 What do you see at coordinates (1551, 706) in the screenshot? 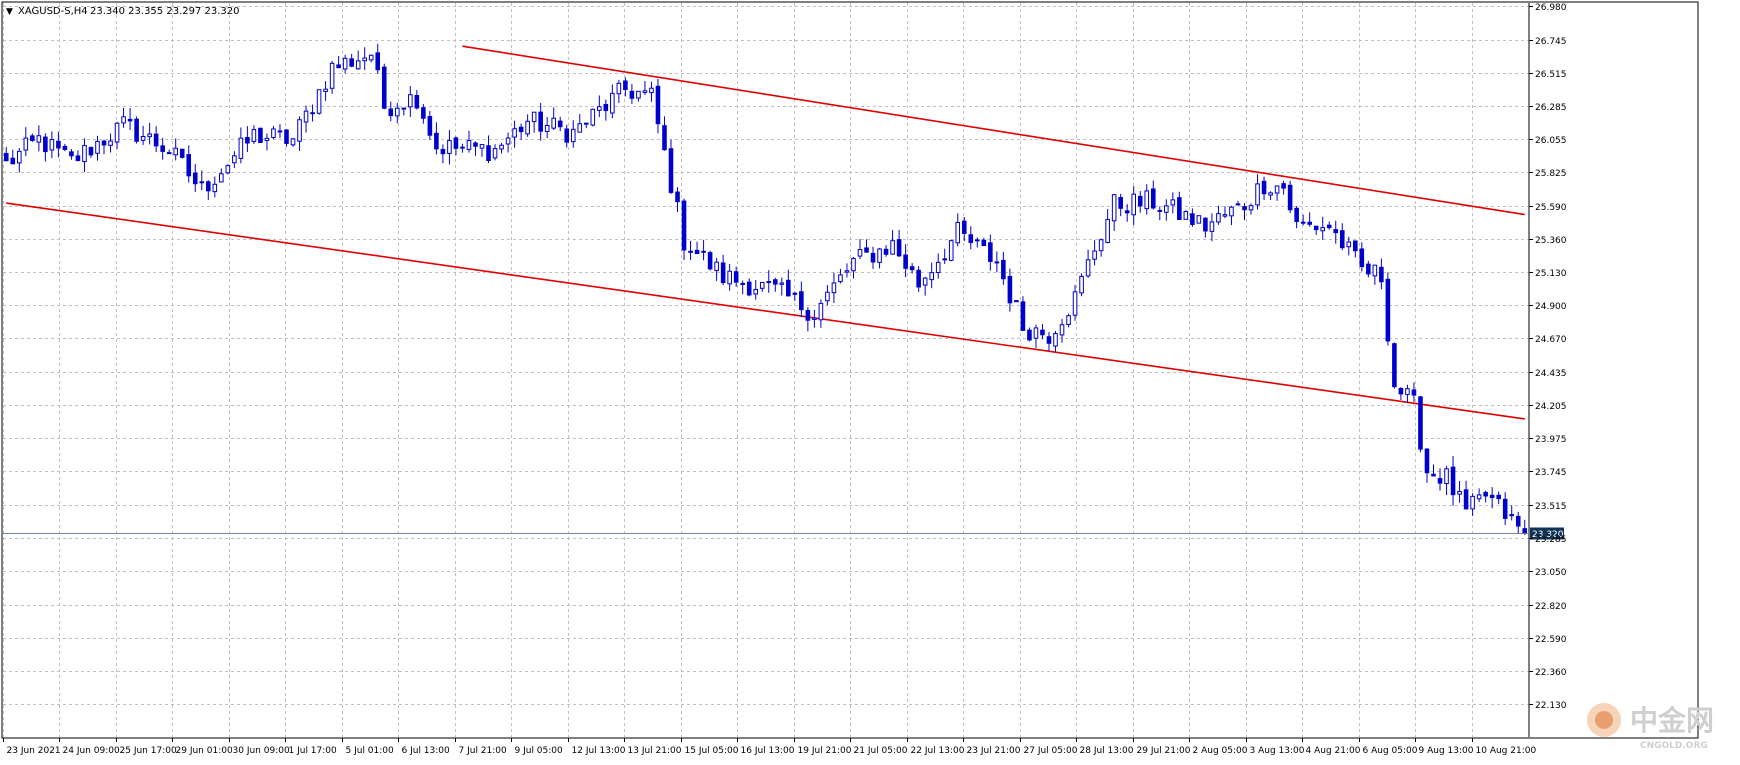
I see `price-tick-label: 22.130` at bounding box center [1551, 706].